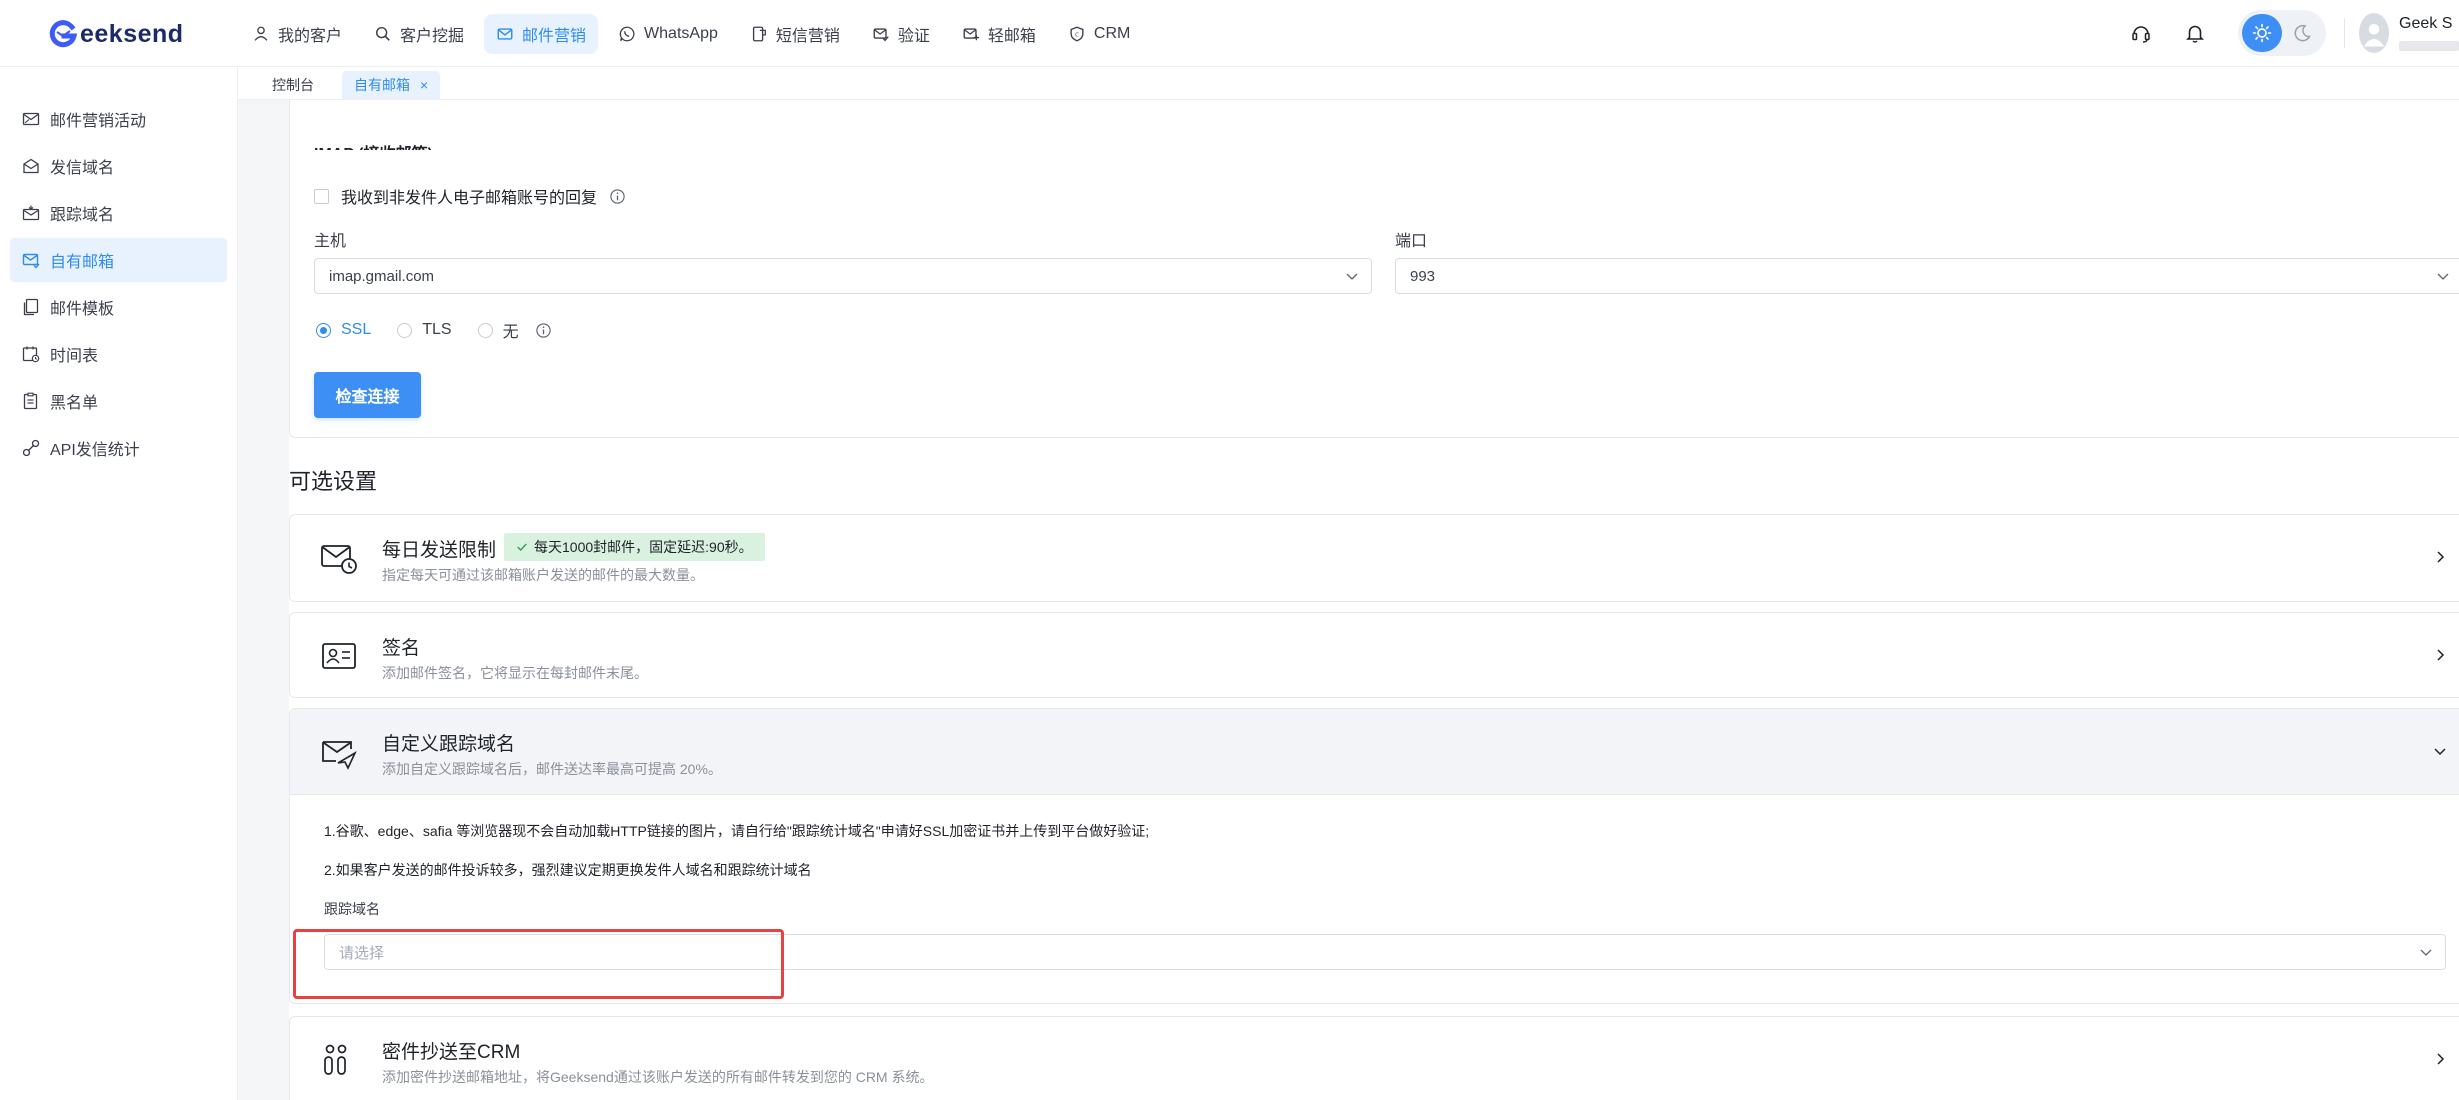  I want to click on crm-icon: C, so click(1077, 34).